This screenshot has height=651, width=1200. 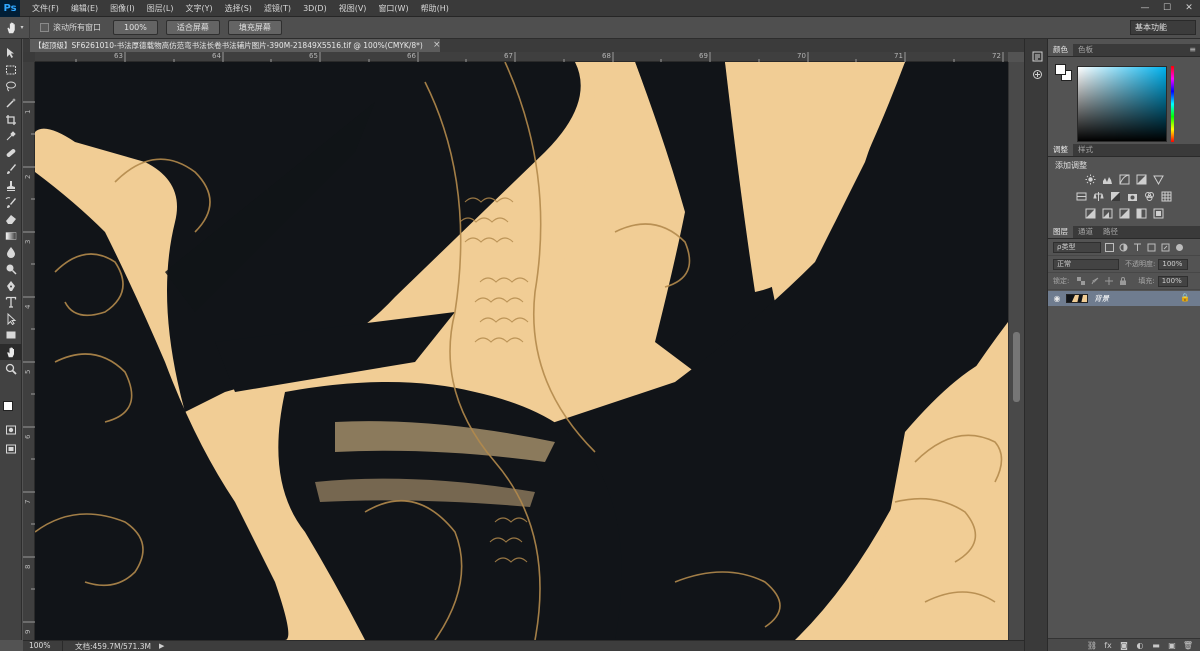 I want to click on filter-adjustment-button, so click(x=1123, y=247).